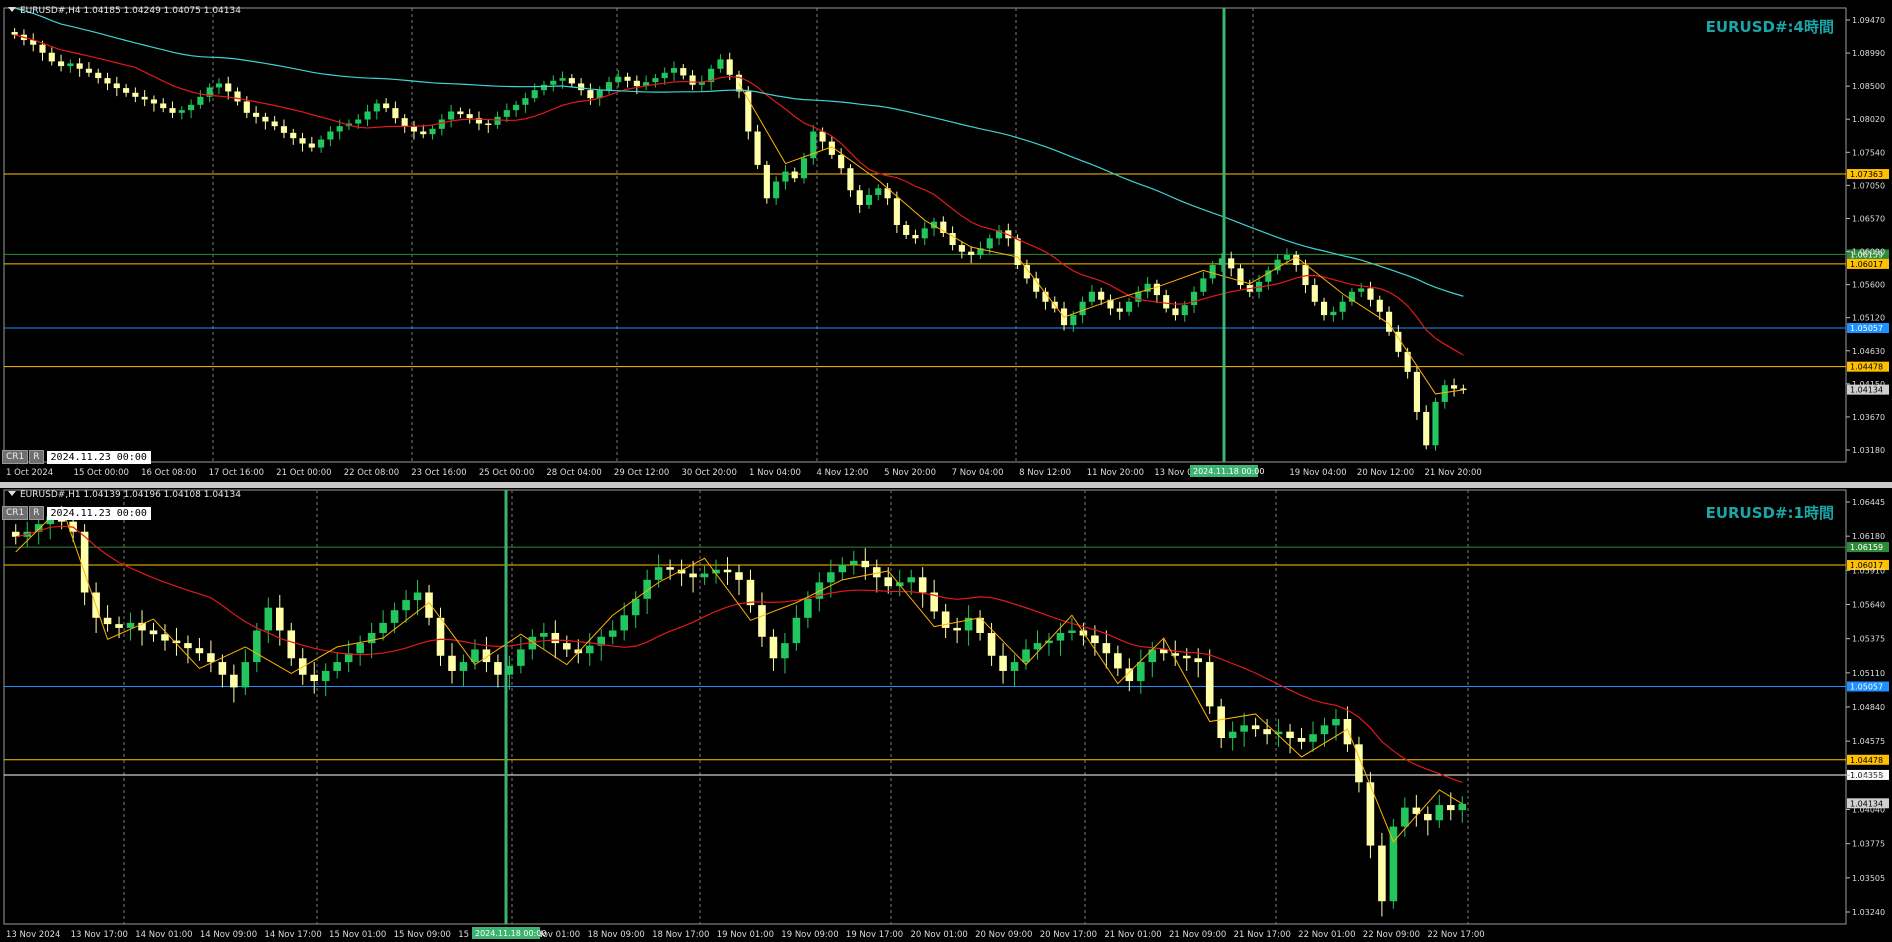  Describe the element at coordinates (1101, 239) in the screenshot. I see `zigzag-indicator` at that location.